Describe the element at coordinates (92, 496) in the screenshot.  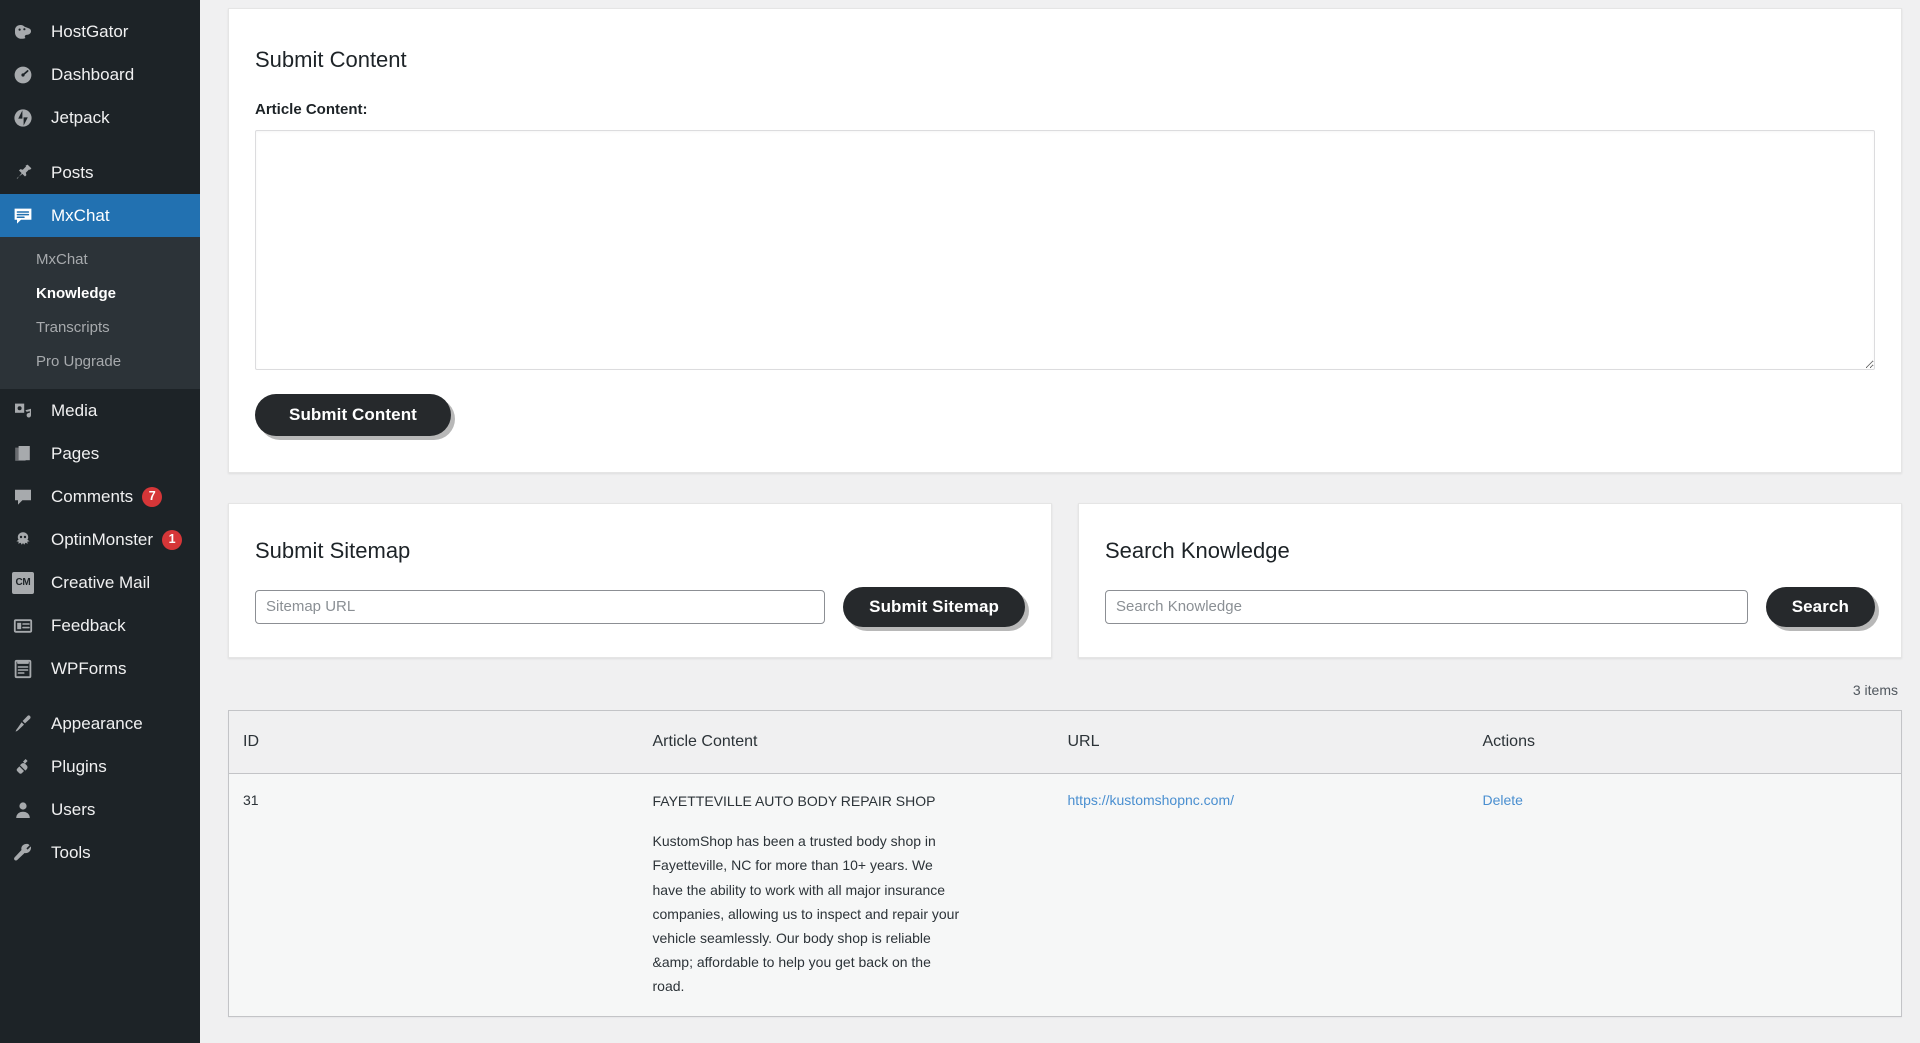
I see `sidebar-item-label: Comments` at that location.